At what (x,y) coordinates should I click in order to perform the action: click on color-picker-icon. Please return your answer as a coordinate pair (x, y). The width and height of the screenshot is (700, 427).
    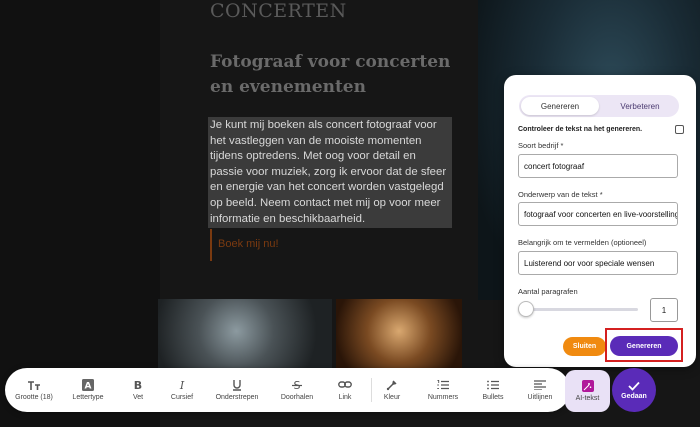
    Looking at the image, I should click on (392, 385).